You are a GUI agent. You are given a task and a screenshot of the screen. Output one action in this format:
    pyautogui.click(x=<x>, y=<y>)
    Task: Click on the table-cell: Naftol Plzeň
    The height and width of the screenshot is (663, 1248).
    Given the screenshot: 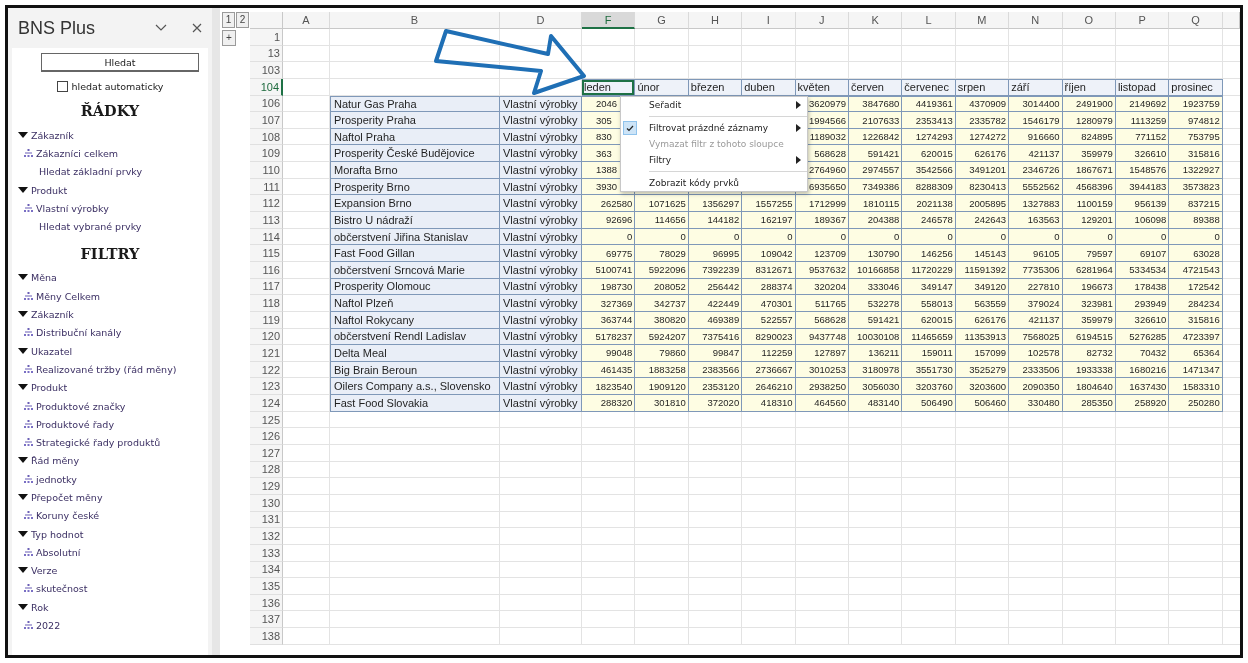 What is the action you would take?
    pyautogui.click(x=415, y=303)
    